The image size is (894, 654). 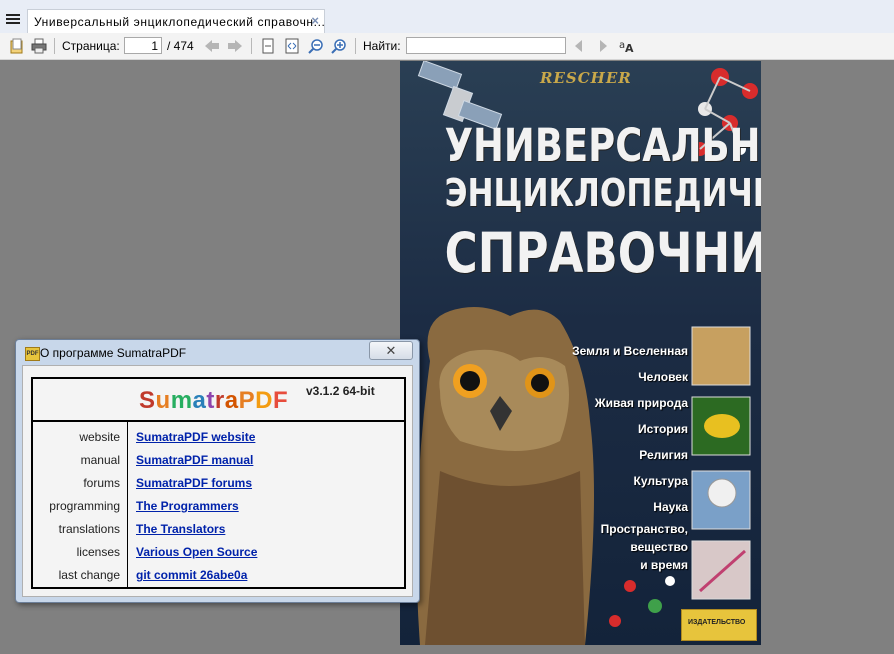 What do you see at coordinates (17, 46) in the screenshot?
I see `open-file-icon` at bounding box center [17, 46].